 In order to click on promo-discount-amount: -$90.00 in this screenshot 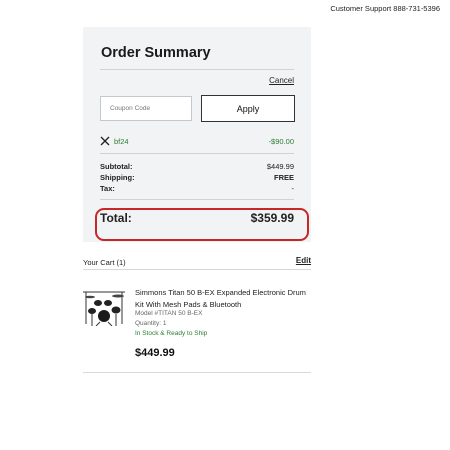, I will do `click(281, 141)`.